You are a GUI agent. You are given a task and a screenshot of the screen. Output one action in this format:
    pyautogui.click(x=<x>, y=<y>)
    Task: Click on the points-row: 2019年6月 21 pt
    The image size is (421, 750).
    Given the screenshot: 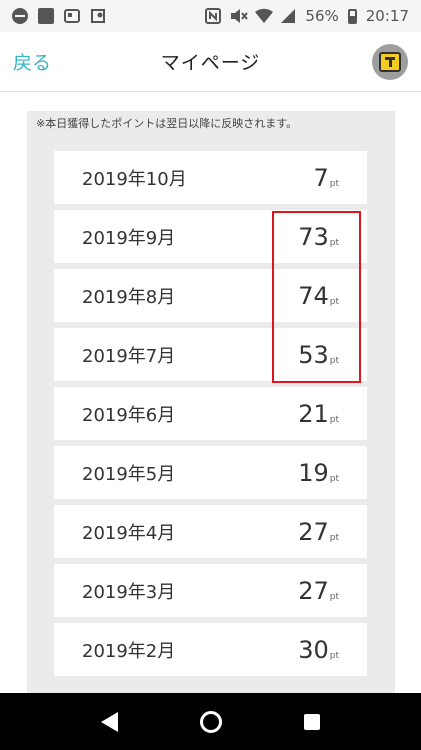 What is the action you would take?
    pyautogui.click(x=210, y=413)
    